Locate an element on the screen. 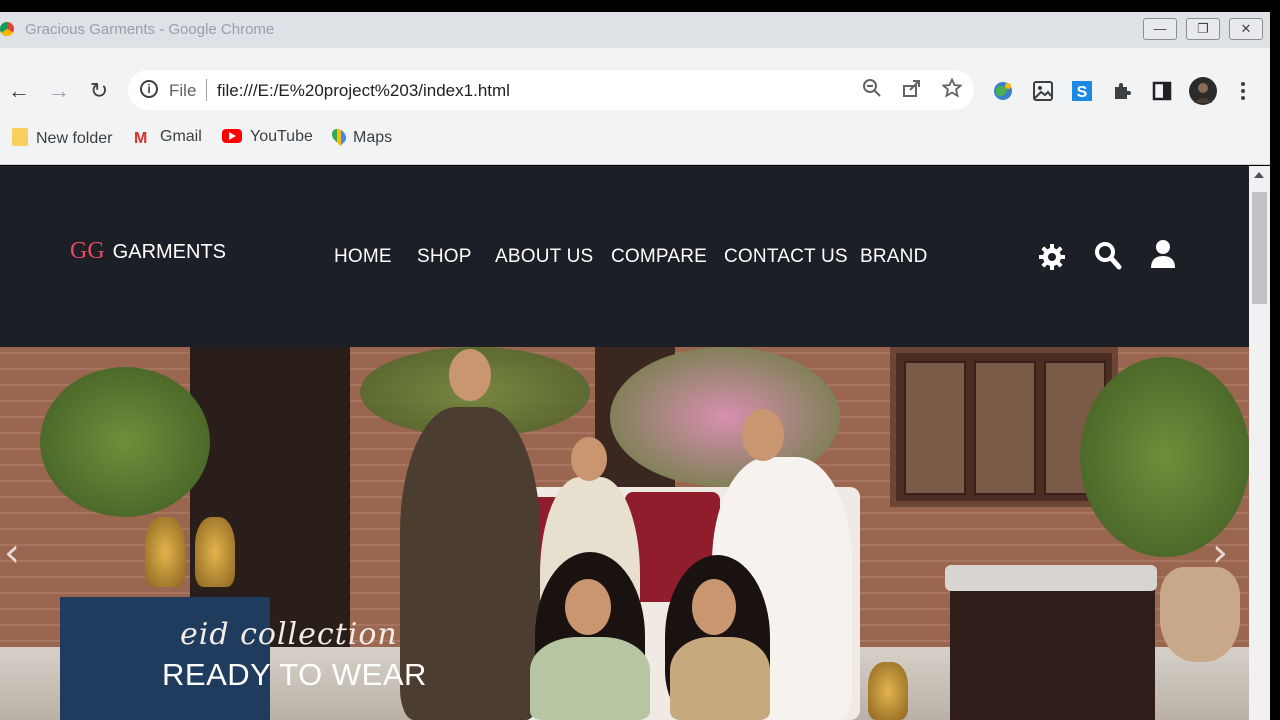  share-icon is located at coordinates (912, 91).